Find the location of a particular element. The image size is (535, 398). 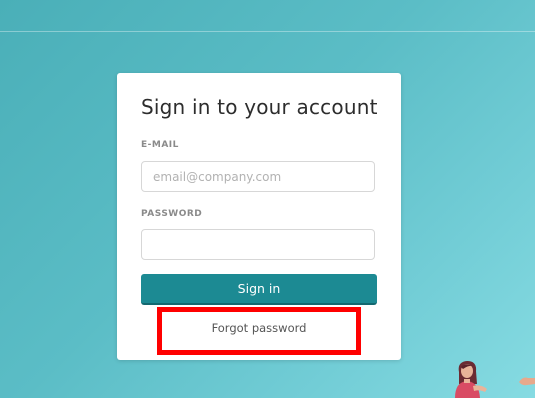

person-illustration is located at coordinates (471, 379).